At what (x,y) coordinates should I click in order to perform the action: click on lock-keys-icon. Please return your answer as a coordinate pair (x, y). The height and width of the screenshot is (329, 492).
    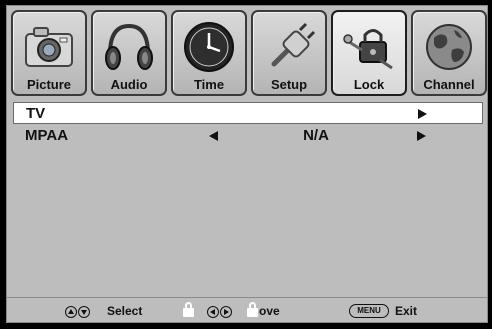
    Looking at the image, I should click on (368, 49).